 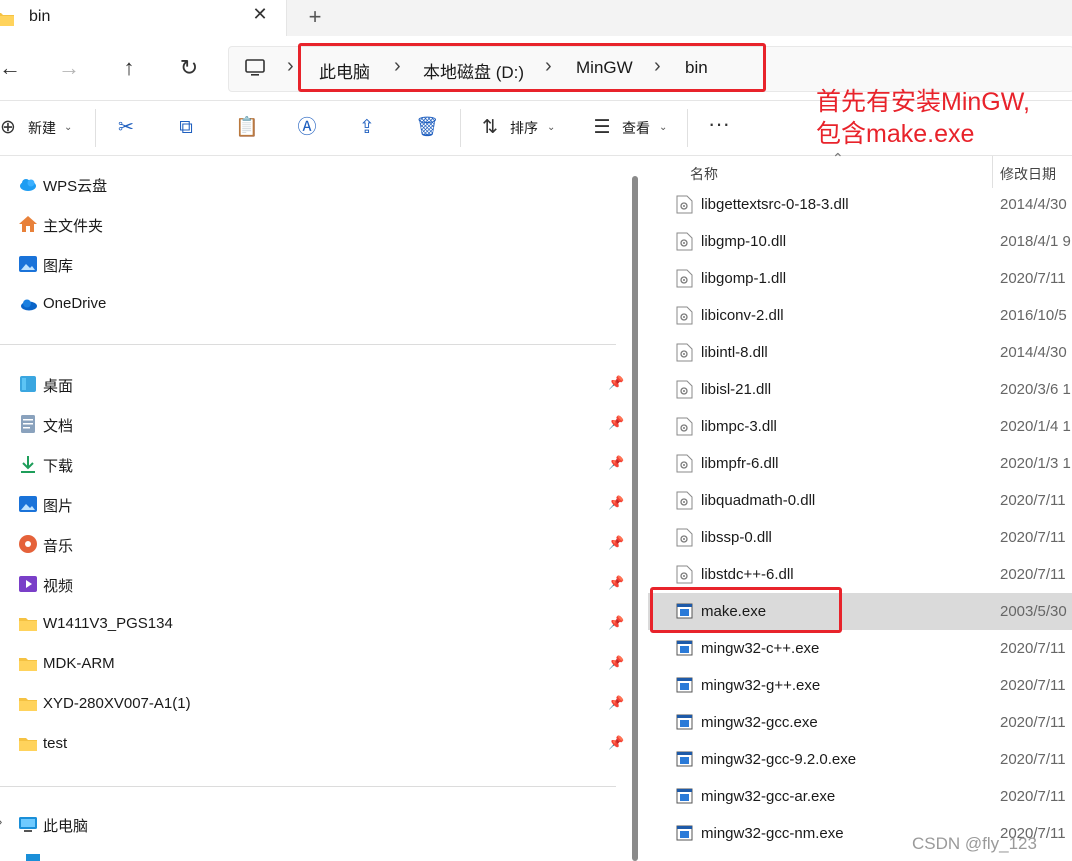 I want to click on sidebar-item-this-pc: › 此电脑, so click(x=315, y=824).